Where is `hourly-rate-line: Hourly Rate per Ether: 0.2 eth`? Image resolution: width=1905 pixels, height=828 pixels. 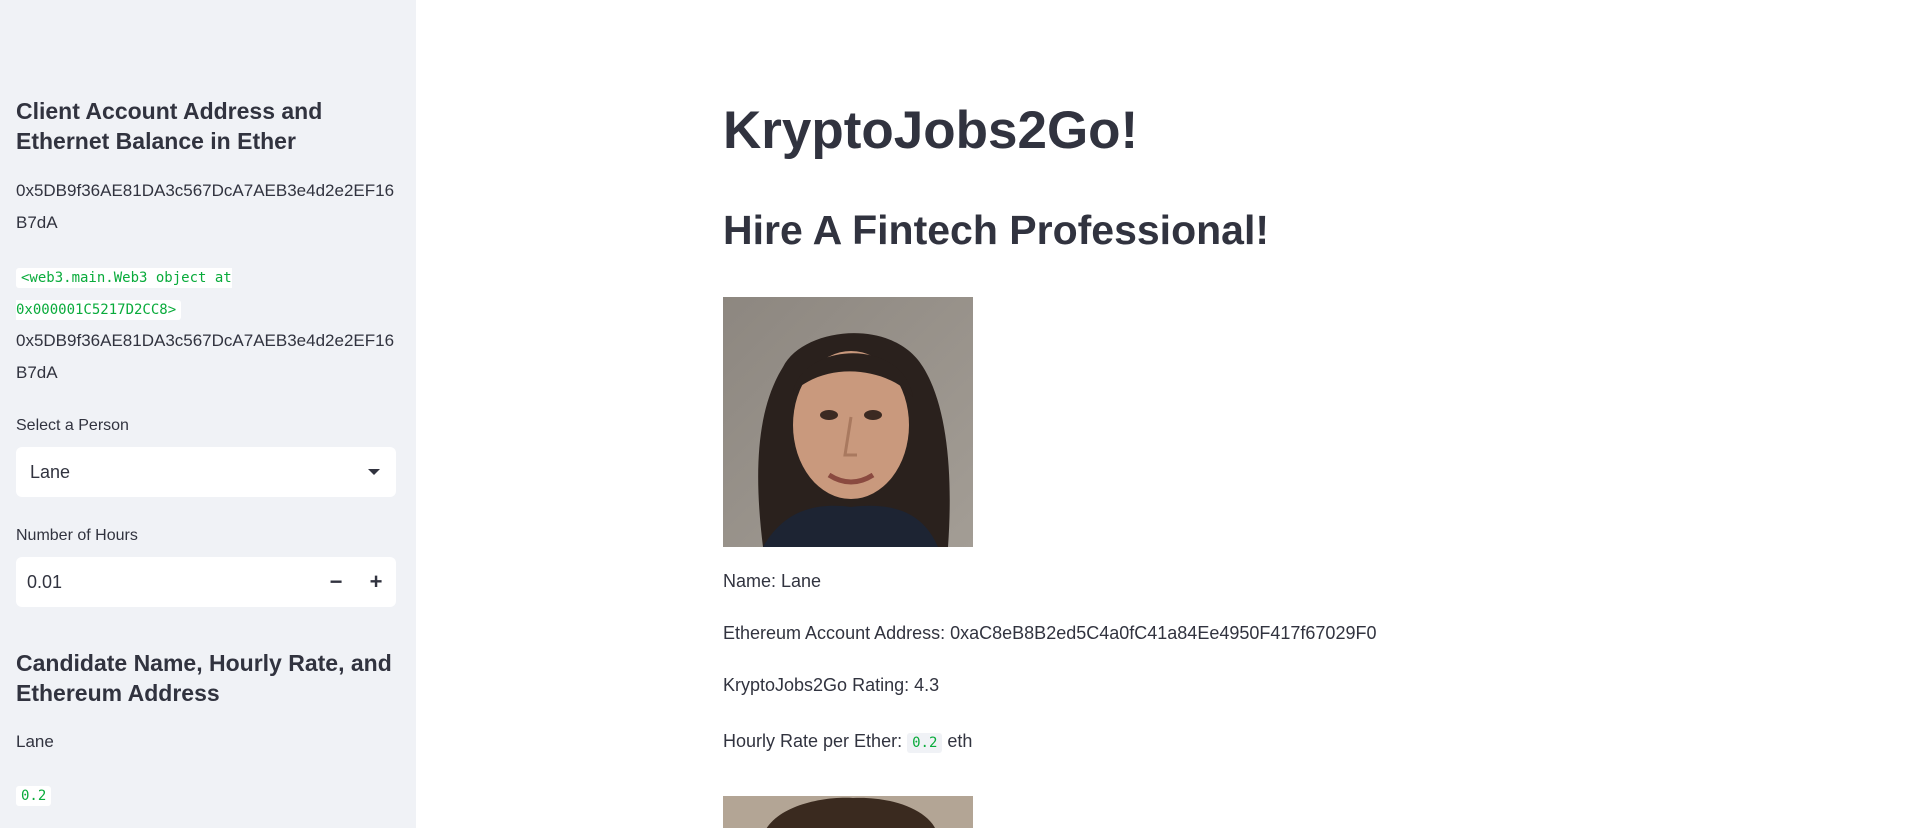 hourly-rate-line: Hourly Rate per Ether: 0.2 eth is located at coordinates (847, 743).